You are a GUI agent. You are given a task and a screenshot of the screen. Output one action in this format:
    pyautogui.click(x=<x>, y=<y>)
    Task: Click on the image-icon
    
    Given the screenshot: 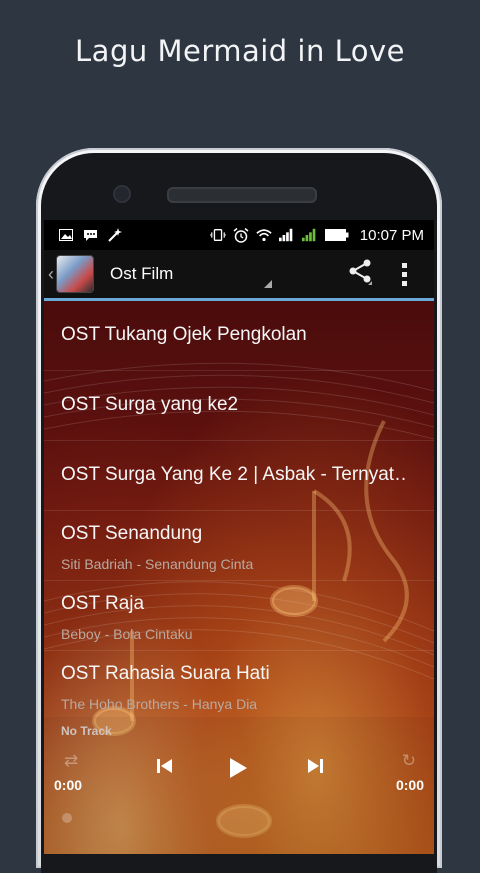 What is the action you would take?
    pyautogui.click(x=66, y=235)
    